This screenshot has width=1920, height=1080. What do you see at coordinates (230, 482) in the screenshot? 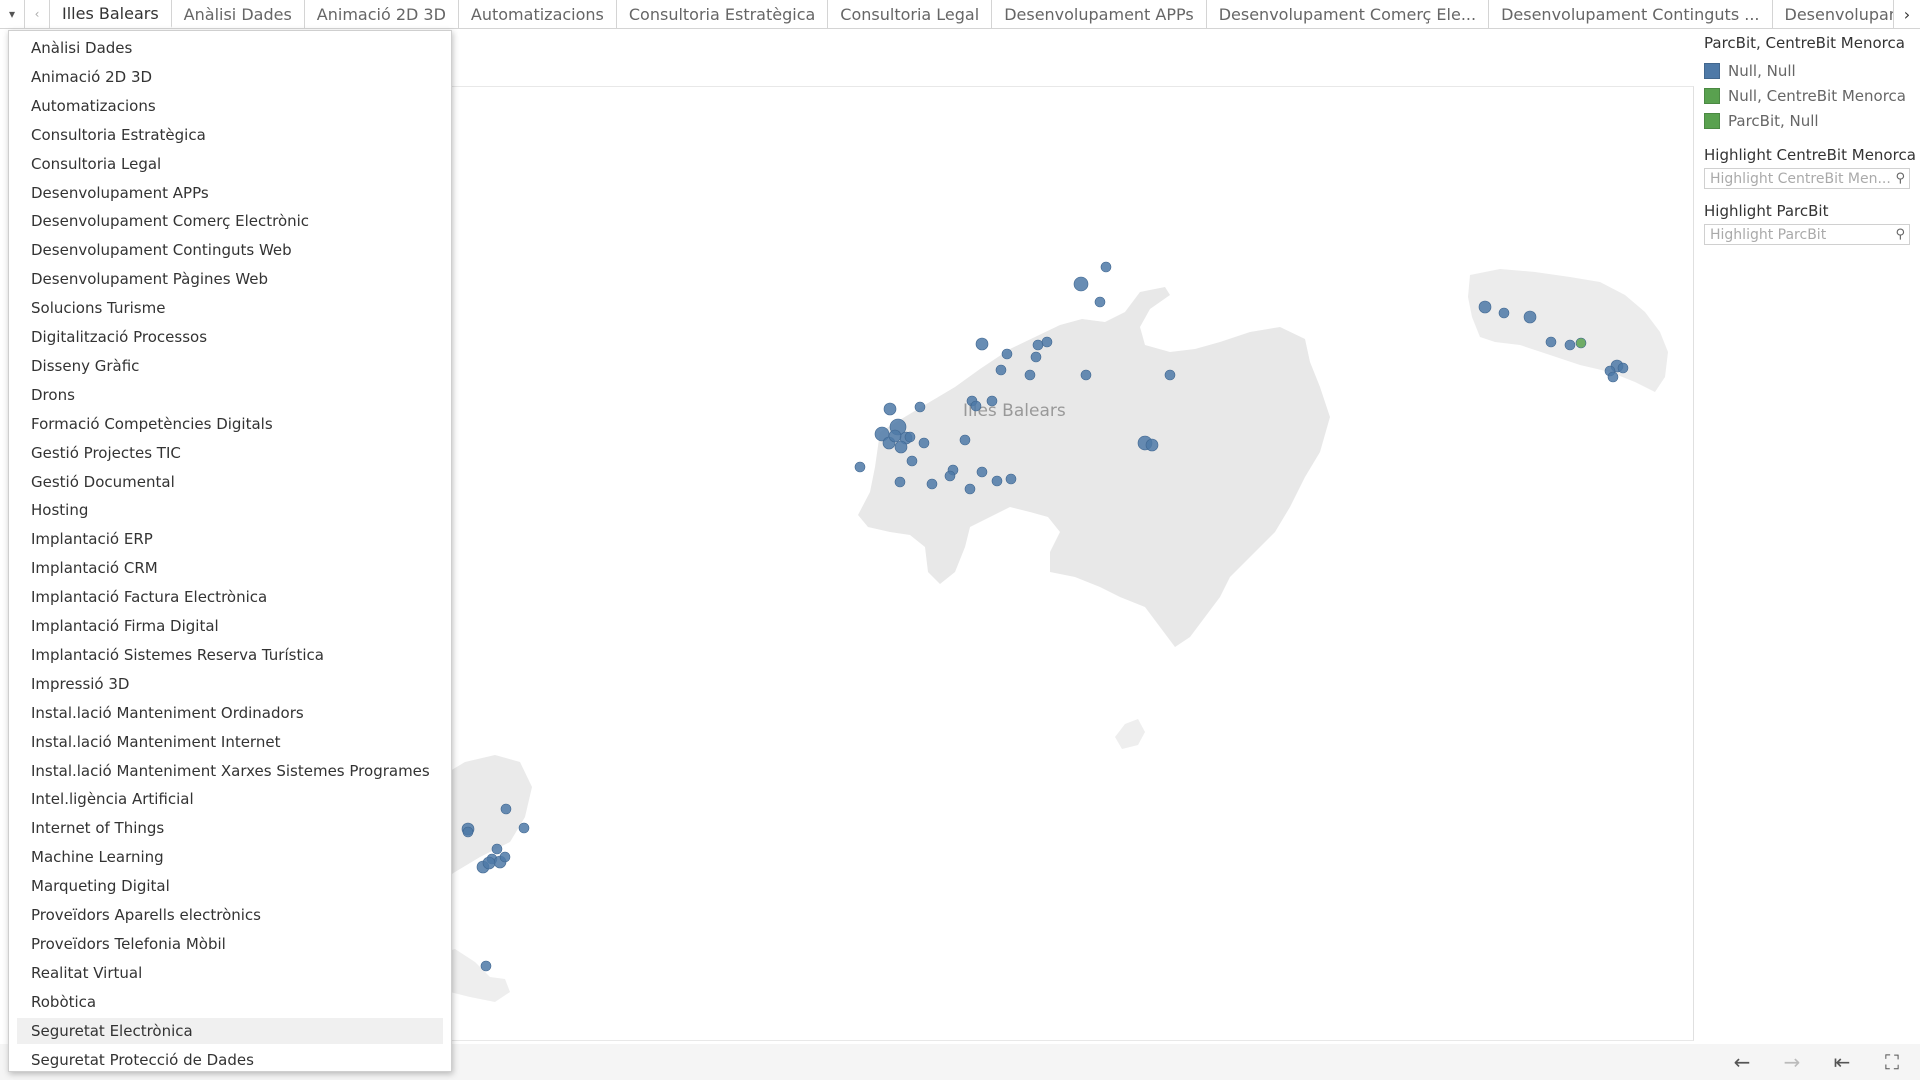
I see `dropdown-item: Gestió Documental` at bounding box center [230, 482].